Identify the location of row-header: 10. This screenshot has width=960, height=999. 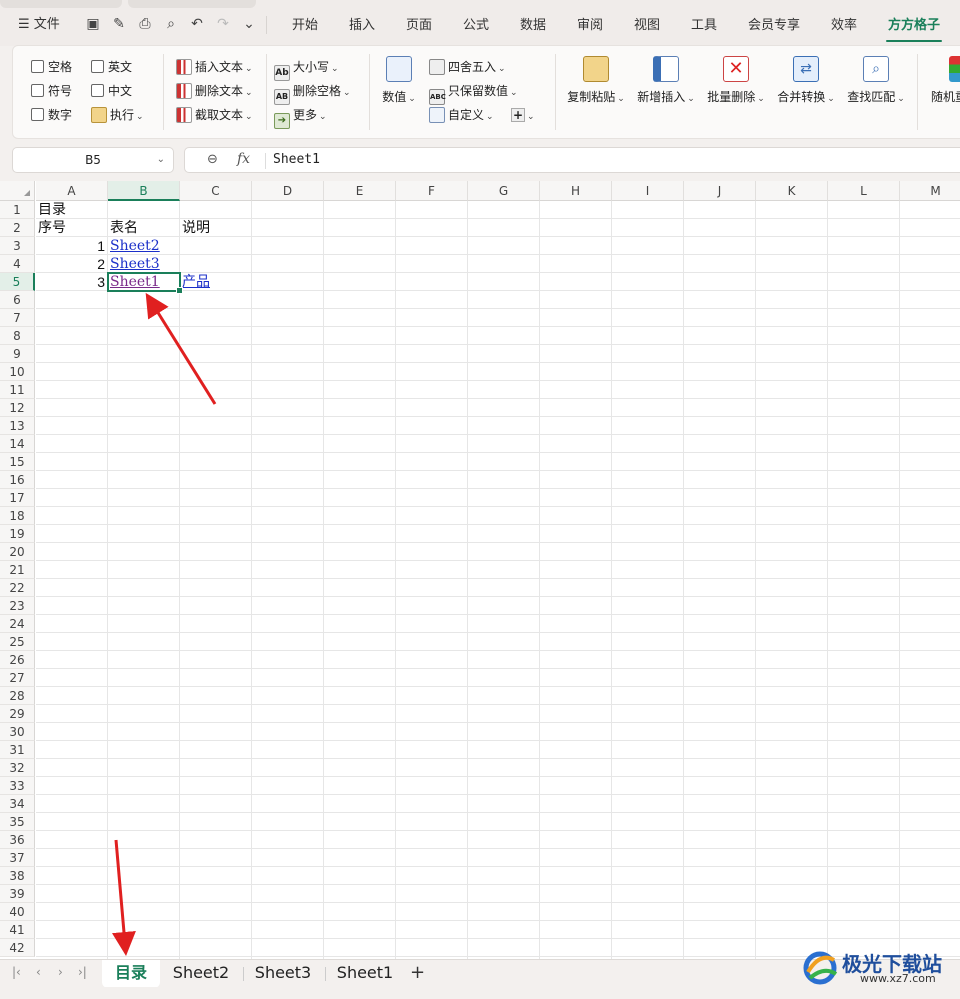
(17, 372).